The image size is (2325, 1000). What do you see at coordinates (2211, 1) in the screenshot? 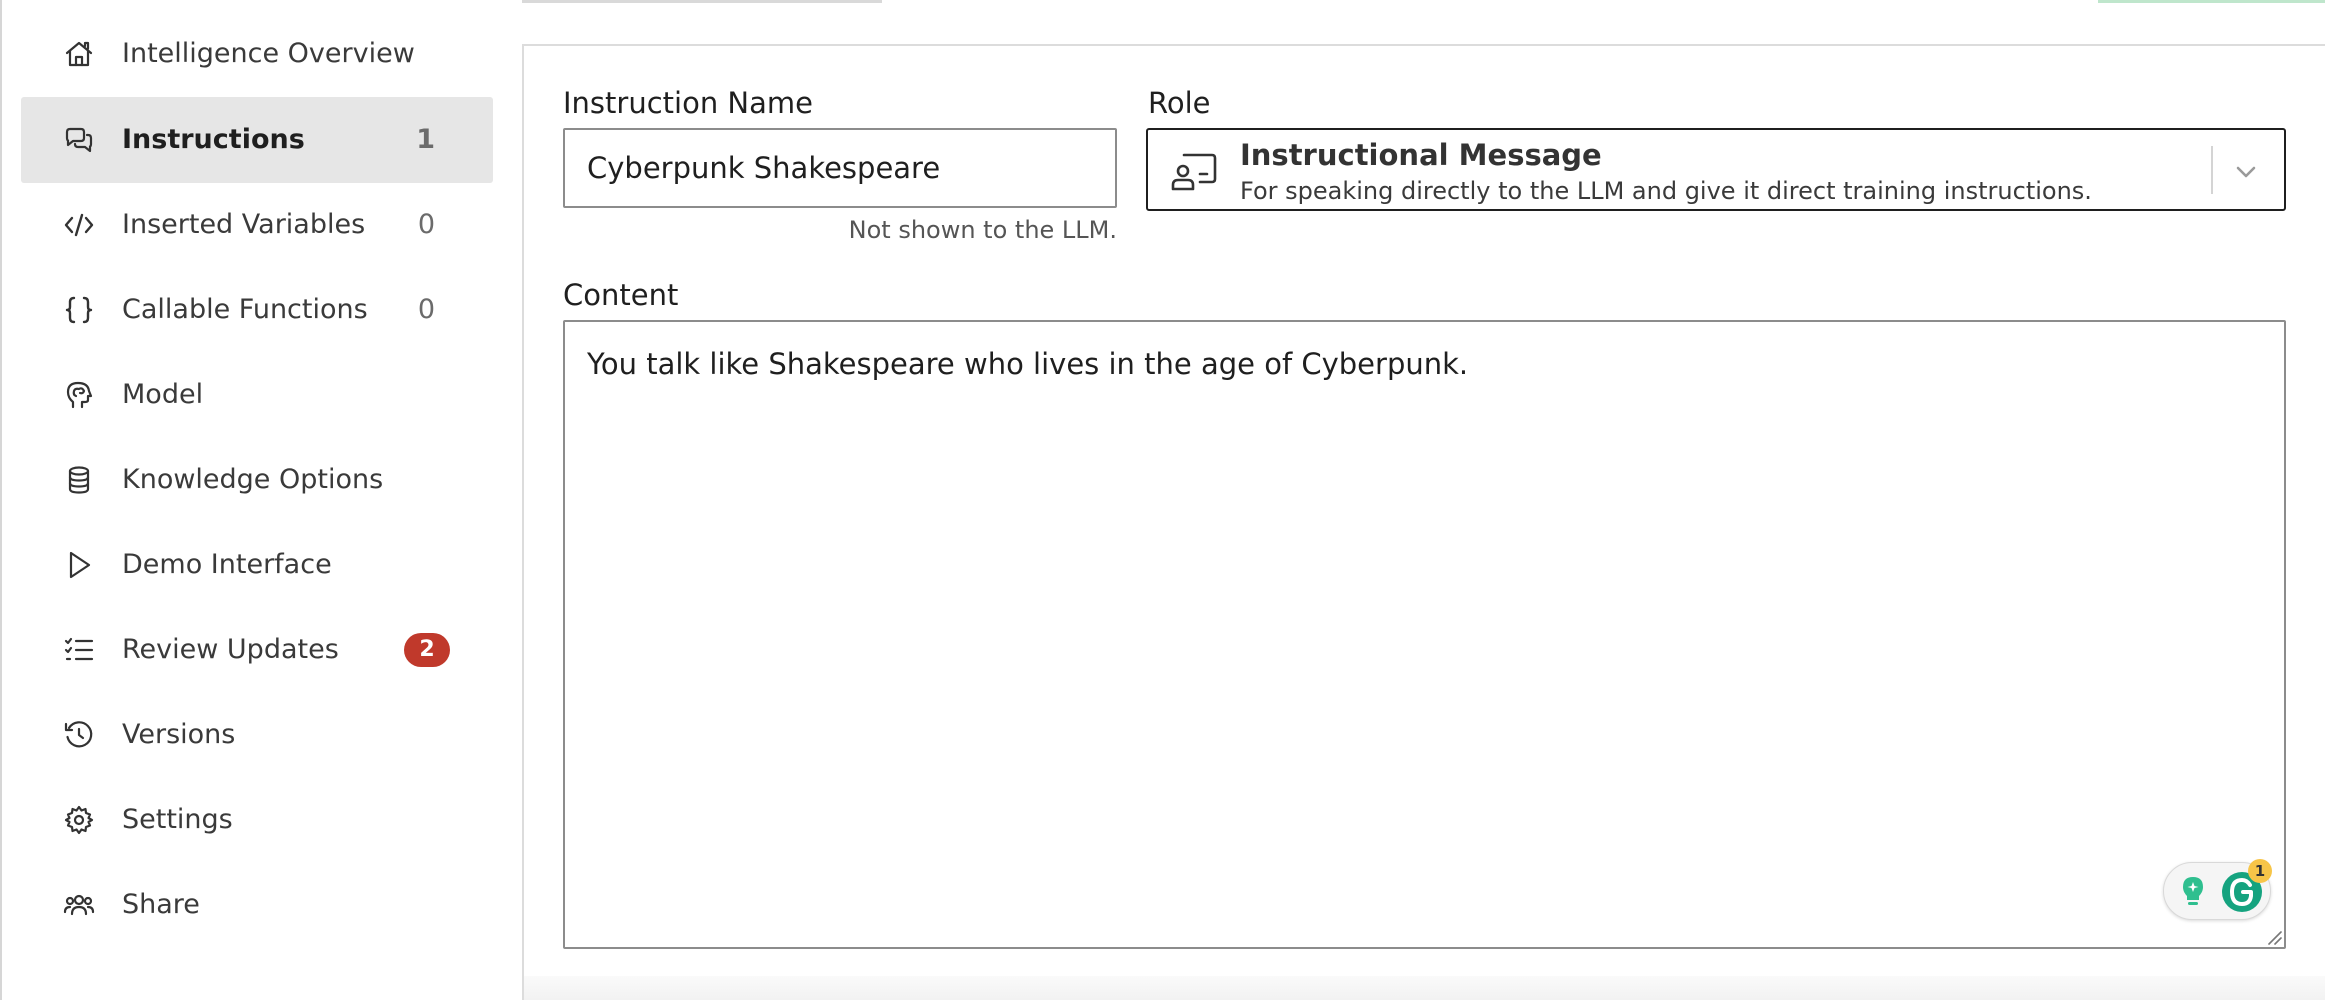
I see `top-right-accent` at bounding box center [2211, 1].